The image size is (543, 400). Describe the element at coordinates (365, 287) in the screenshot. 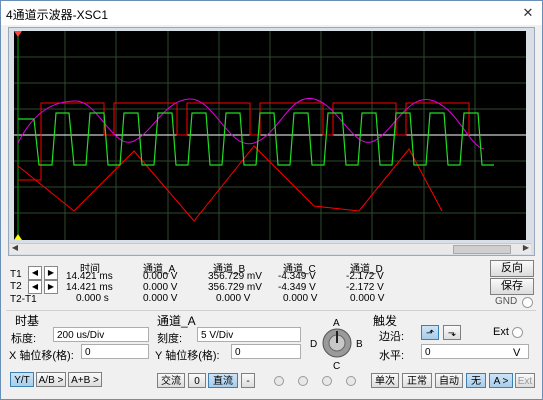

I see `t2-channel-d: -2.172 V` at that location.